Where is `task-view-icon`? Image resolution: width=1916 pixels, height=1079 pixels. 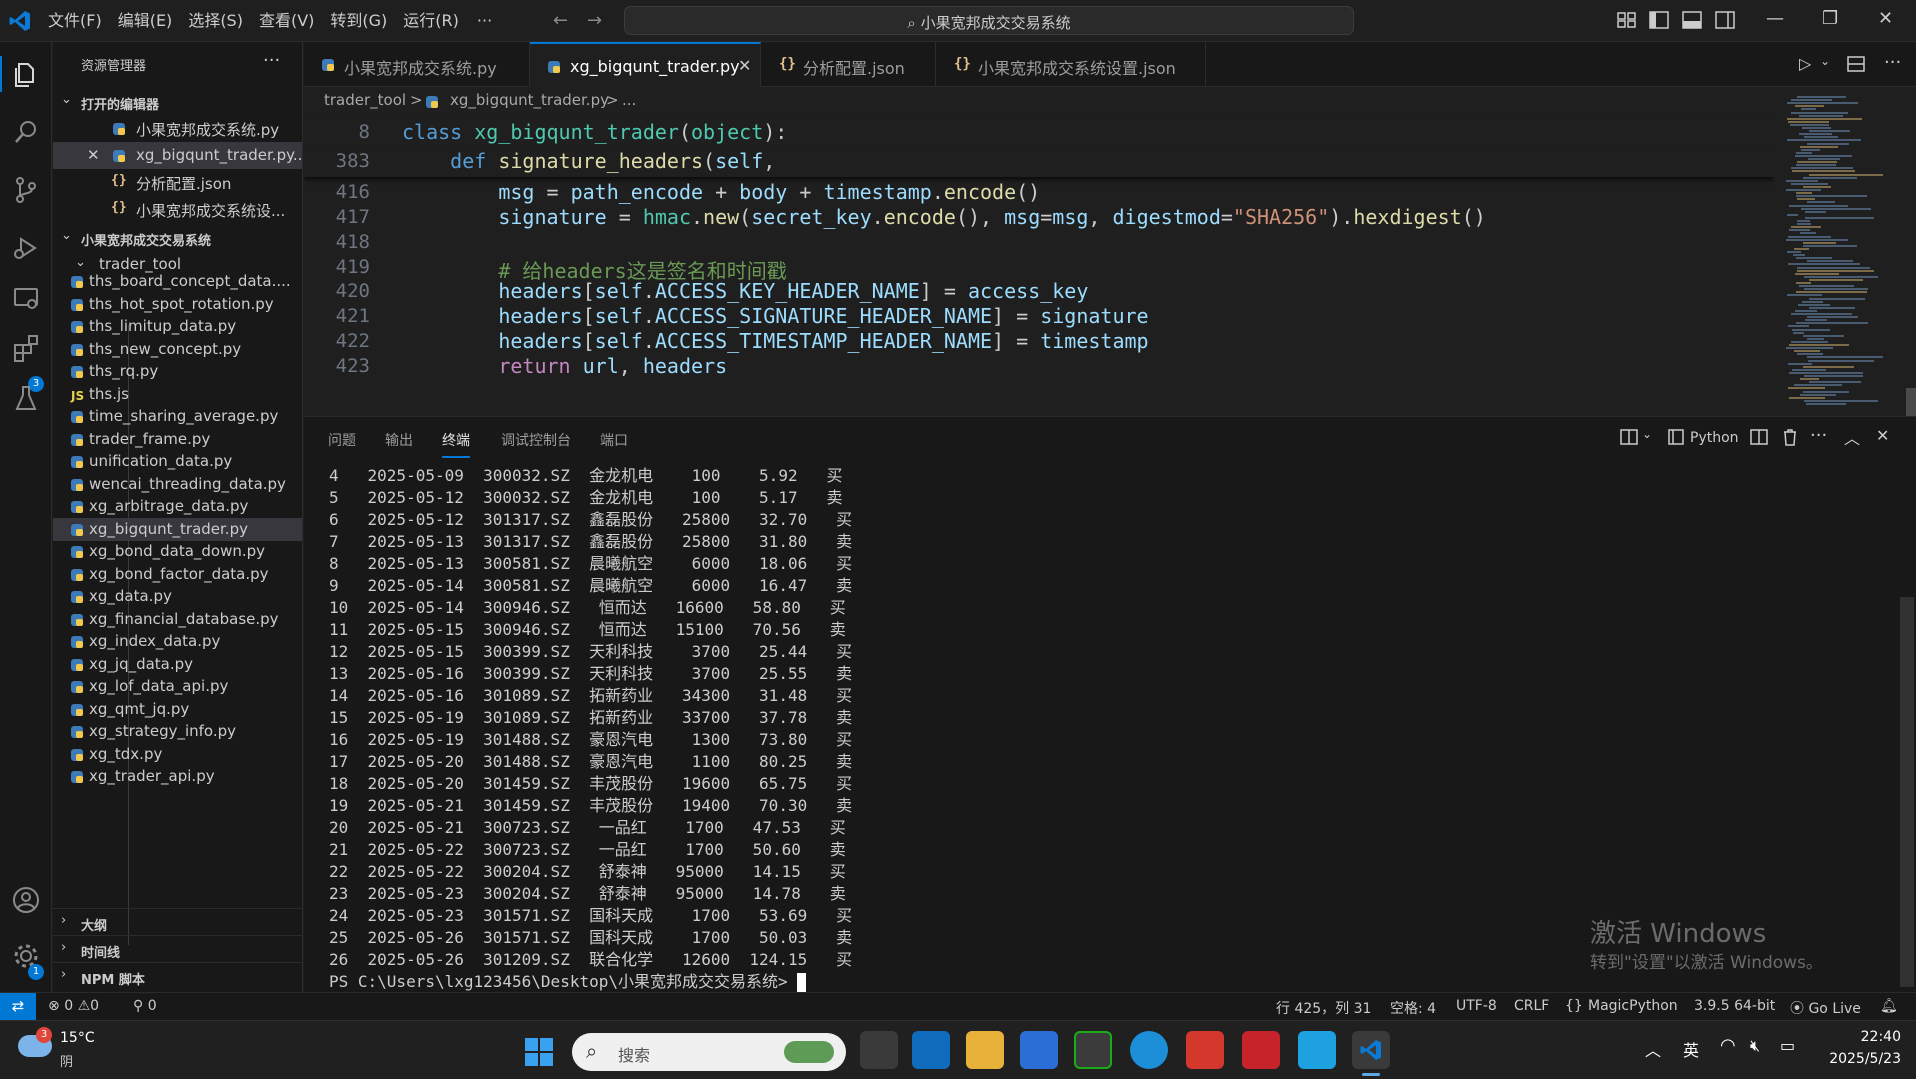
task-view-icon is located at coordinates (879, 1050).